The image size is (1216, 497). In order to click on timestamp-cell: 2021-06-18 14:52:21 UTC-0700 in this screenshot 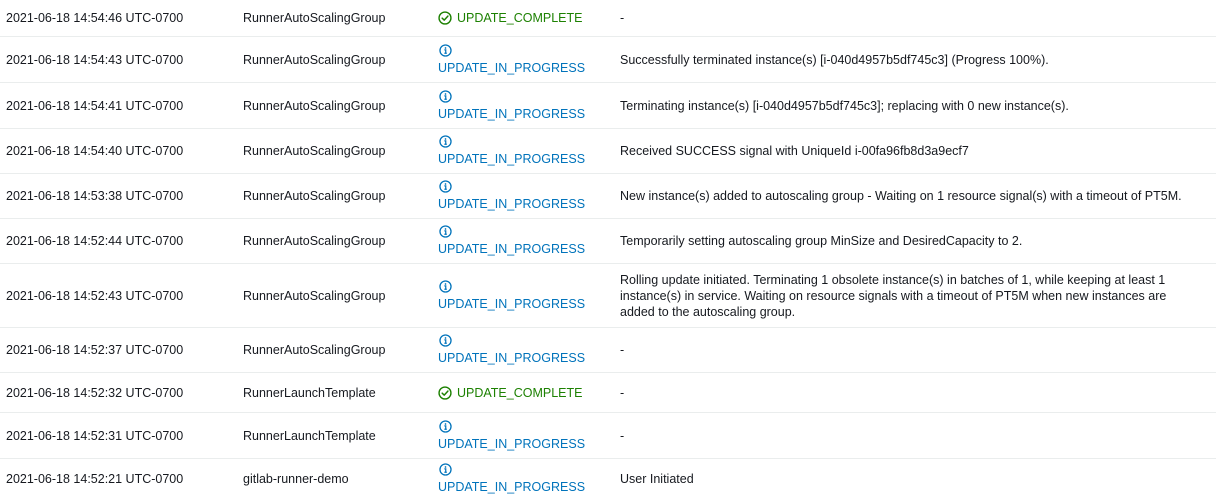, I will do `click(95, 479)`.